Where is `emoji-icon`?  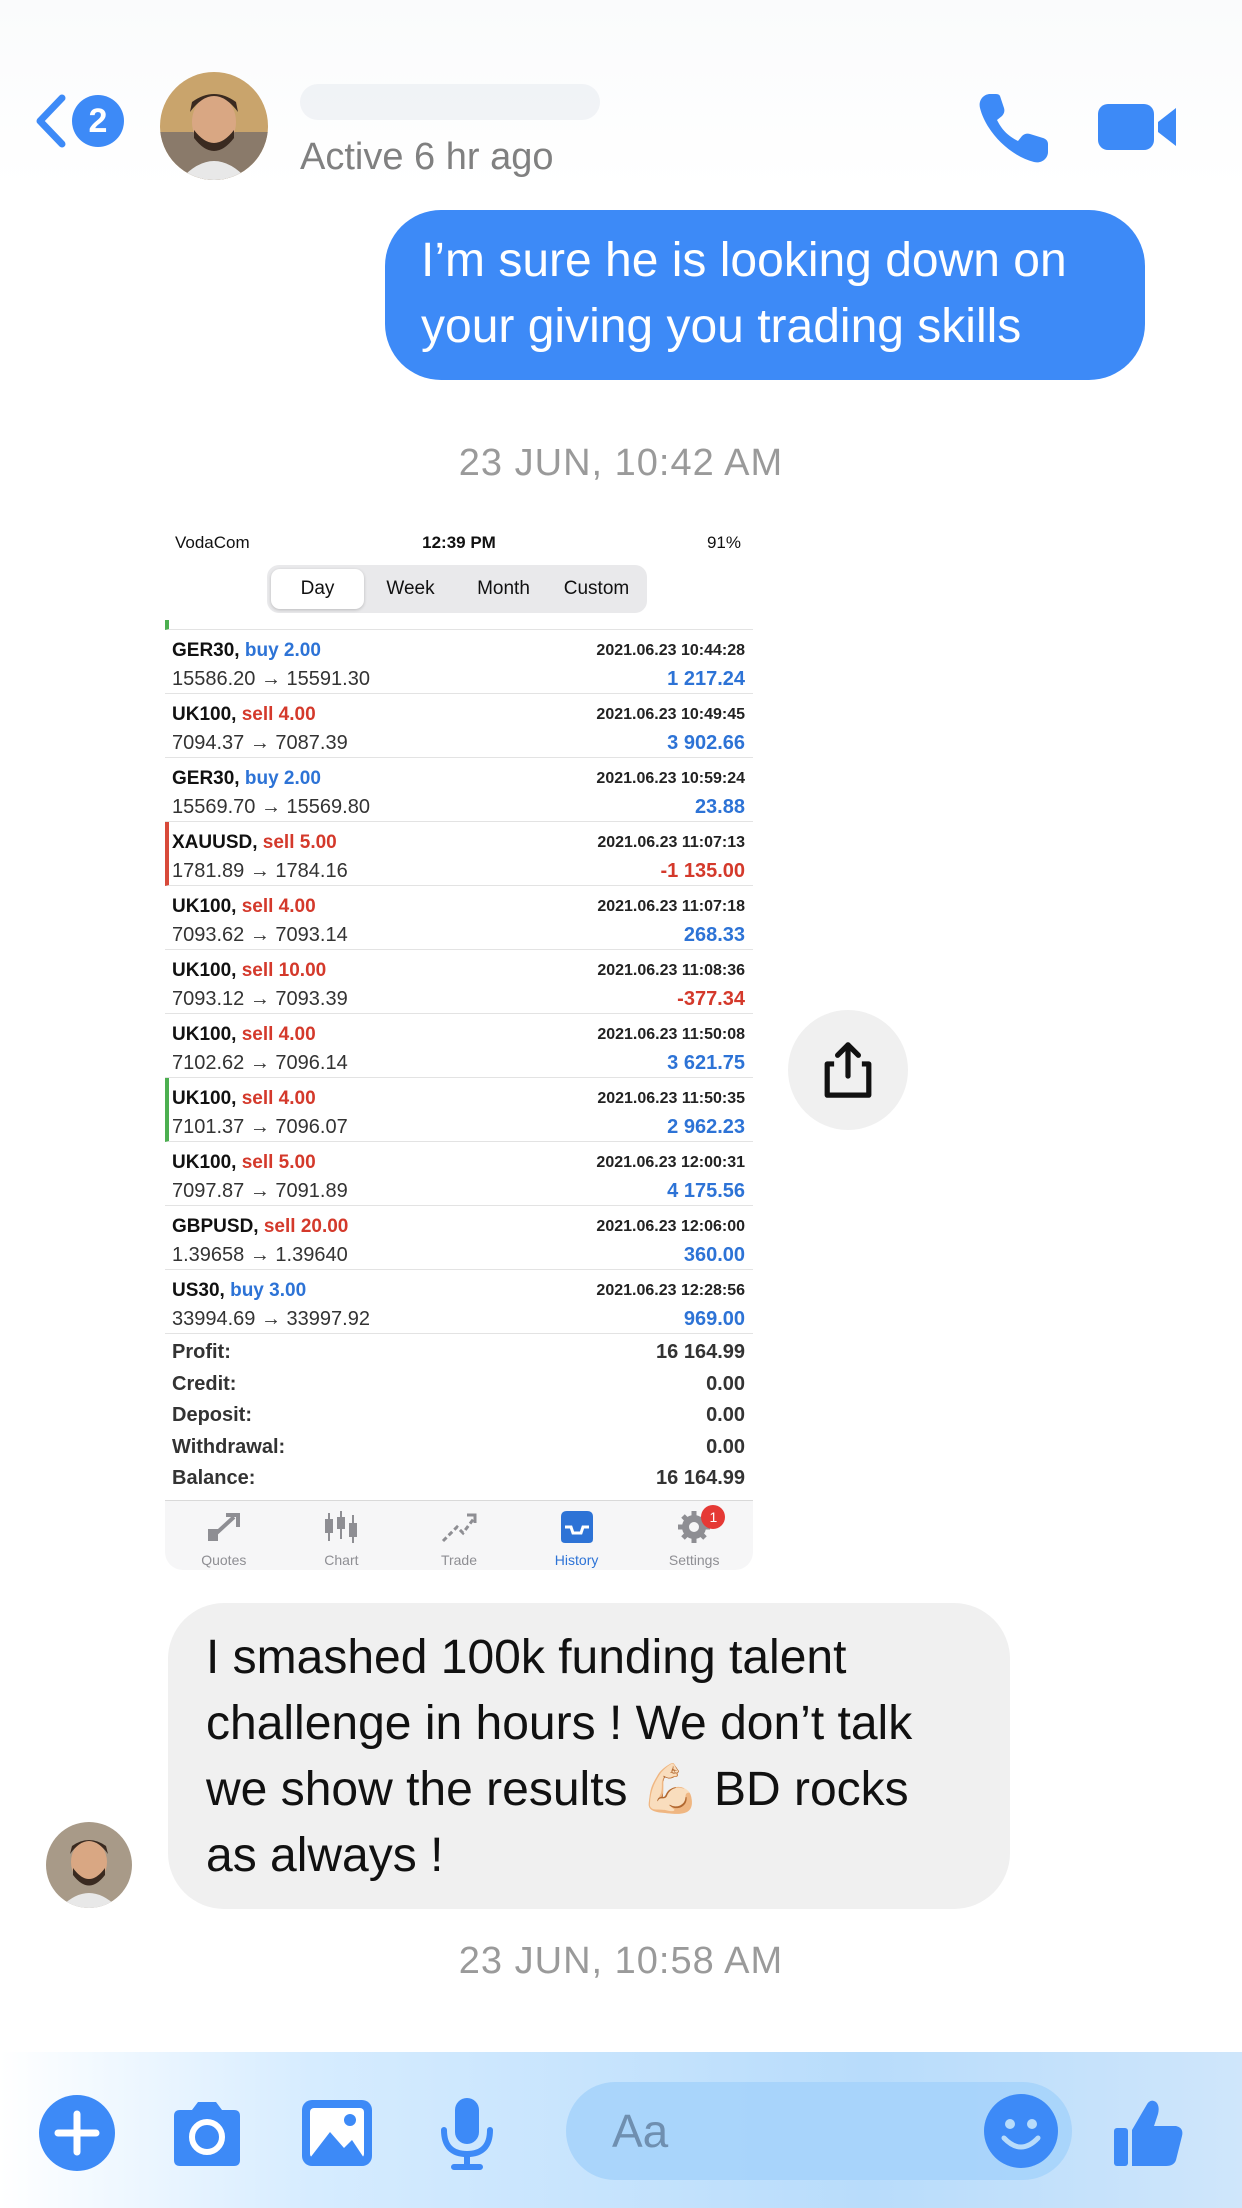
emoji-icon is located at coordinates (1021, 2131).